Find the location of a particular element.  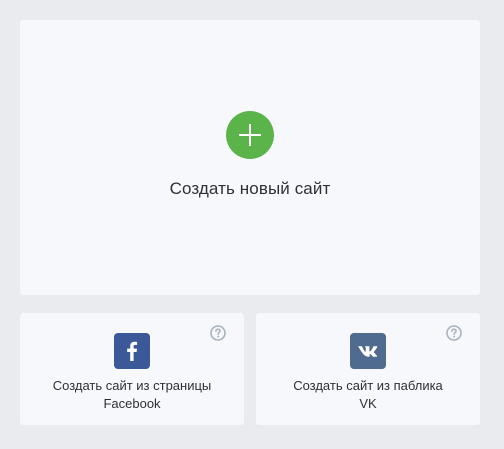

create-from-facebook-card: Создать сайт из страницы Facebook is located at coordinates (132, 369).